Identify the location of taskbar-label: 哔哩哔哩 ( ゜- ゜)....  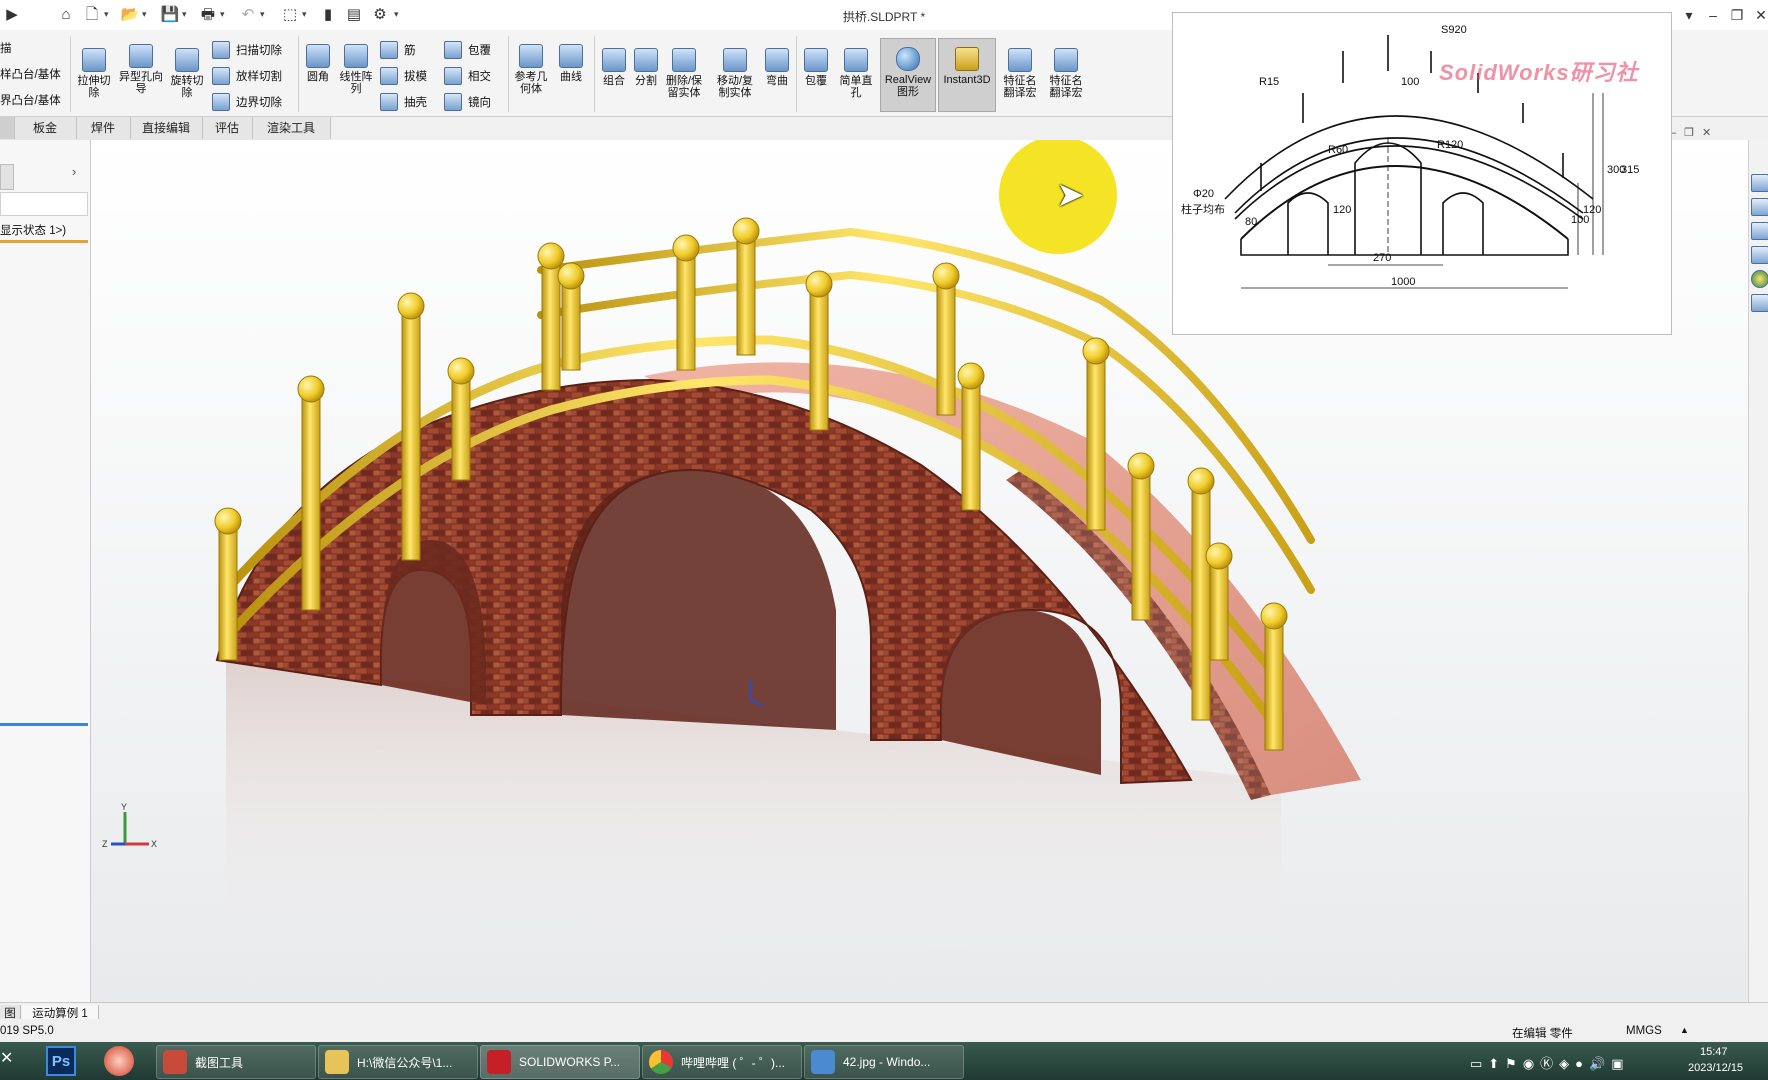
(733, 1062).